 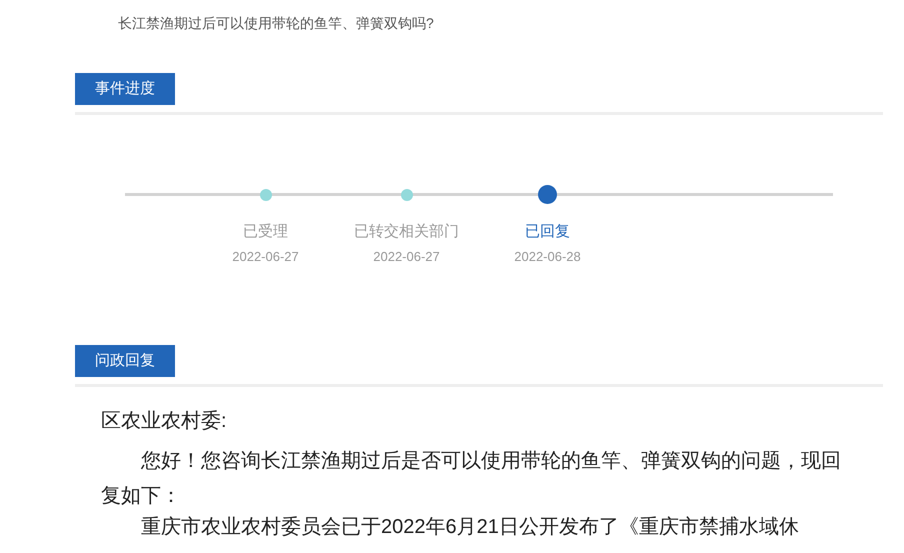 What do you see at coordinates (470, 527) in the screenshot?
I see `reply-paragraph: 重庆市农业农村委员会已于2022年6月21日公开发布了《重庆市禁捕水域休` at bounding box center [470, 527].